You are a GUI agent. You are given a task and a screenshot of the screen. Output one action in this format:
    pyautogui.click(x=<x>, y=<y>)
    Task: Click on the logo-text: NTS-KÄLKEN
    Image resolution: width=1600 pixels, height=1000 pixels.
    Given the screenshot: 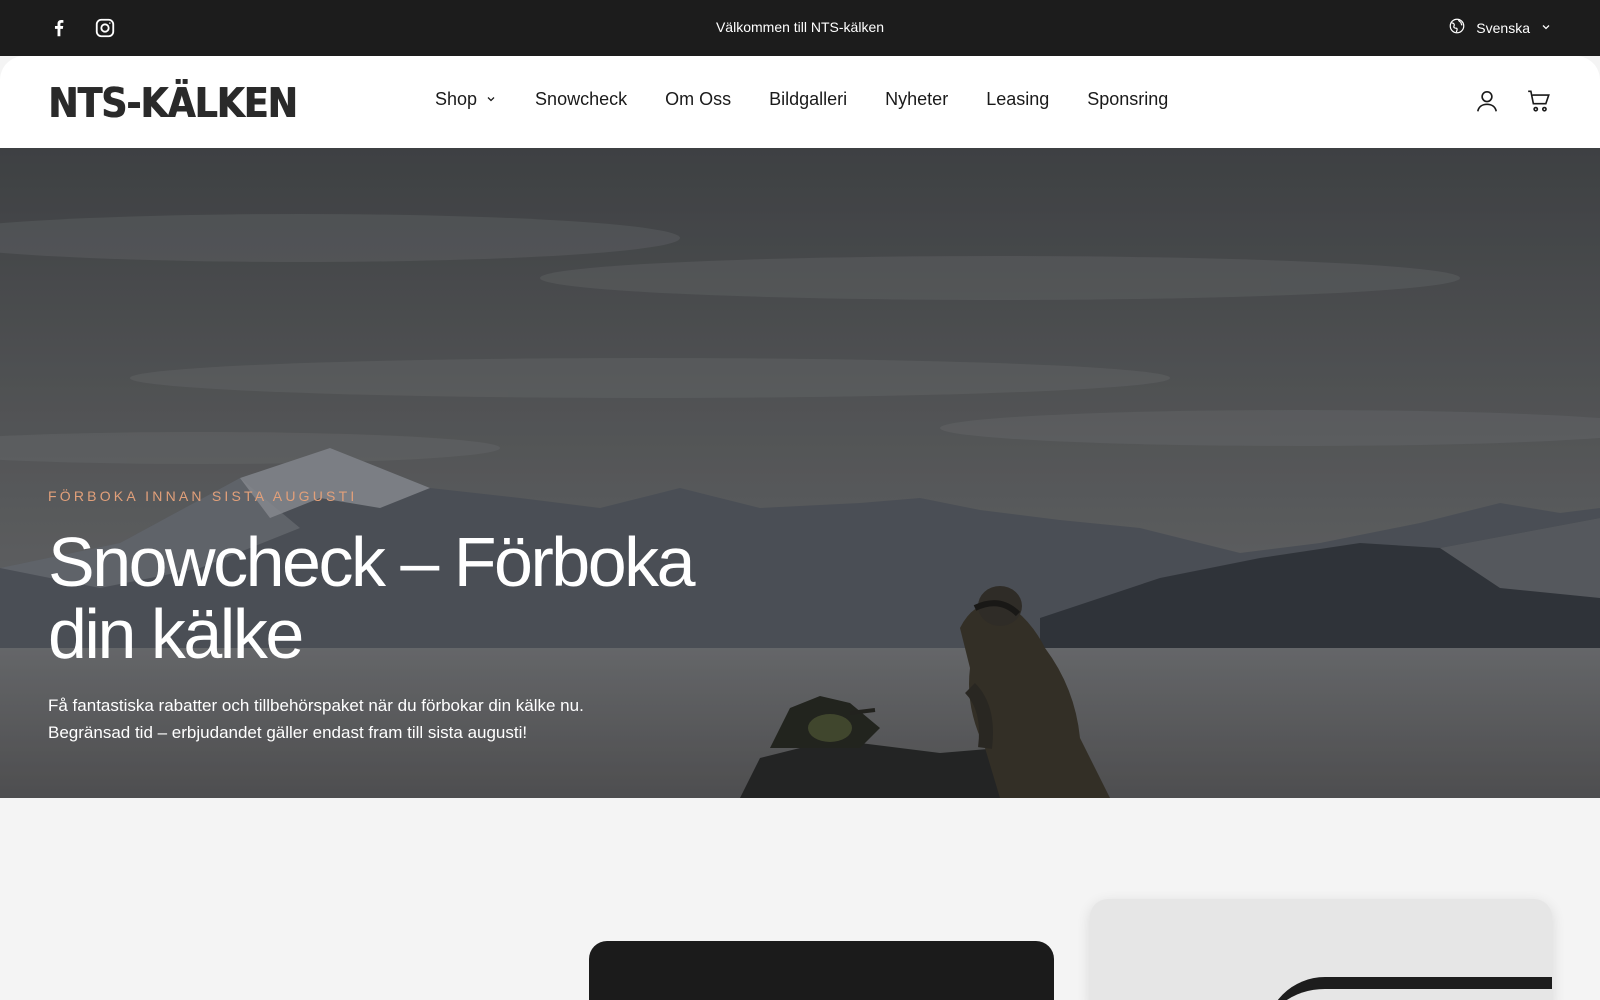 What is the action you would take?
    pyautogui.click(x=173, y=103)
    